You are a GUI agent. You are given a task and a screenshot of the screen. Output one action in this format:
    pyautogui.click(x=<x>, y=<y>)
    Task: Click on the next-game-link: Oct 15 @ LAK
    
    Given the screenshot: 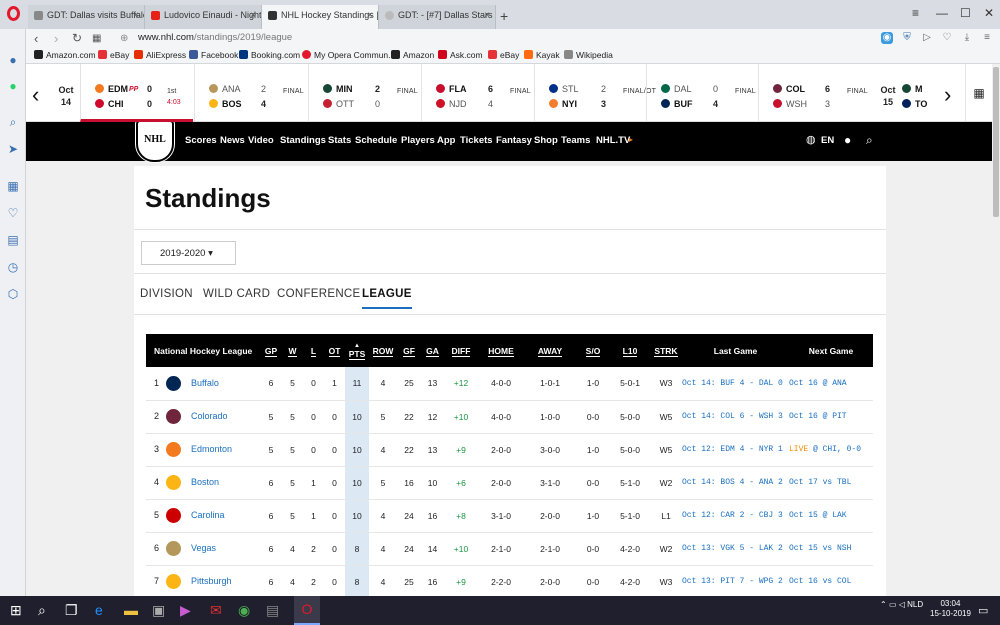 What is the action you would take?
    pyautogui.click(x=831, y=516)
    